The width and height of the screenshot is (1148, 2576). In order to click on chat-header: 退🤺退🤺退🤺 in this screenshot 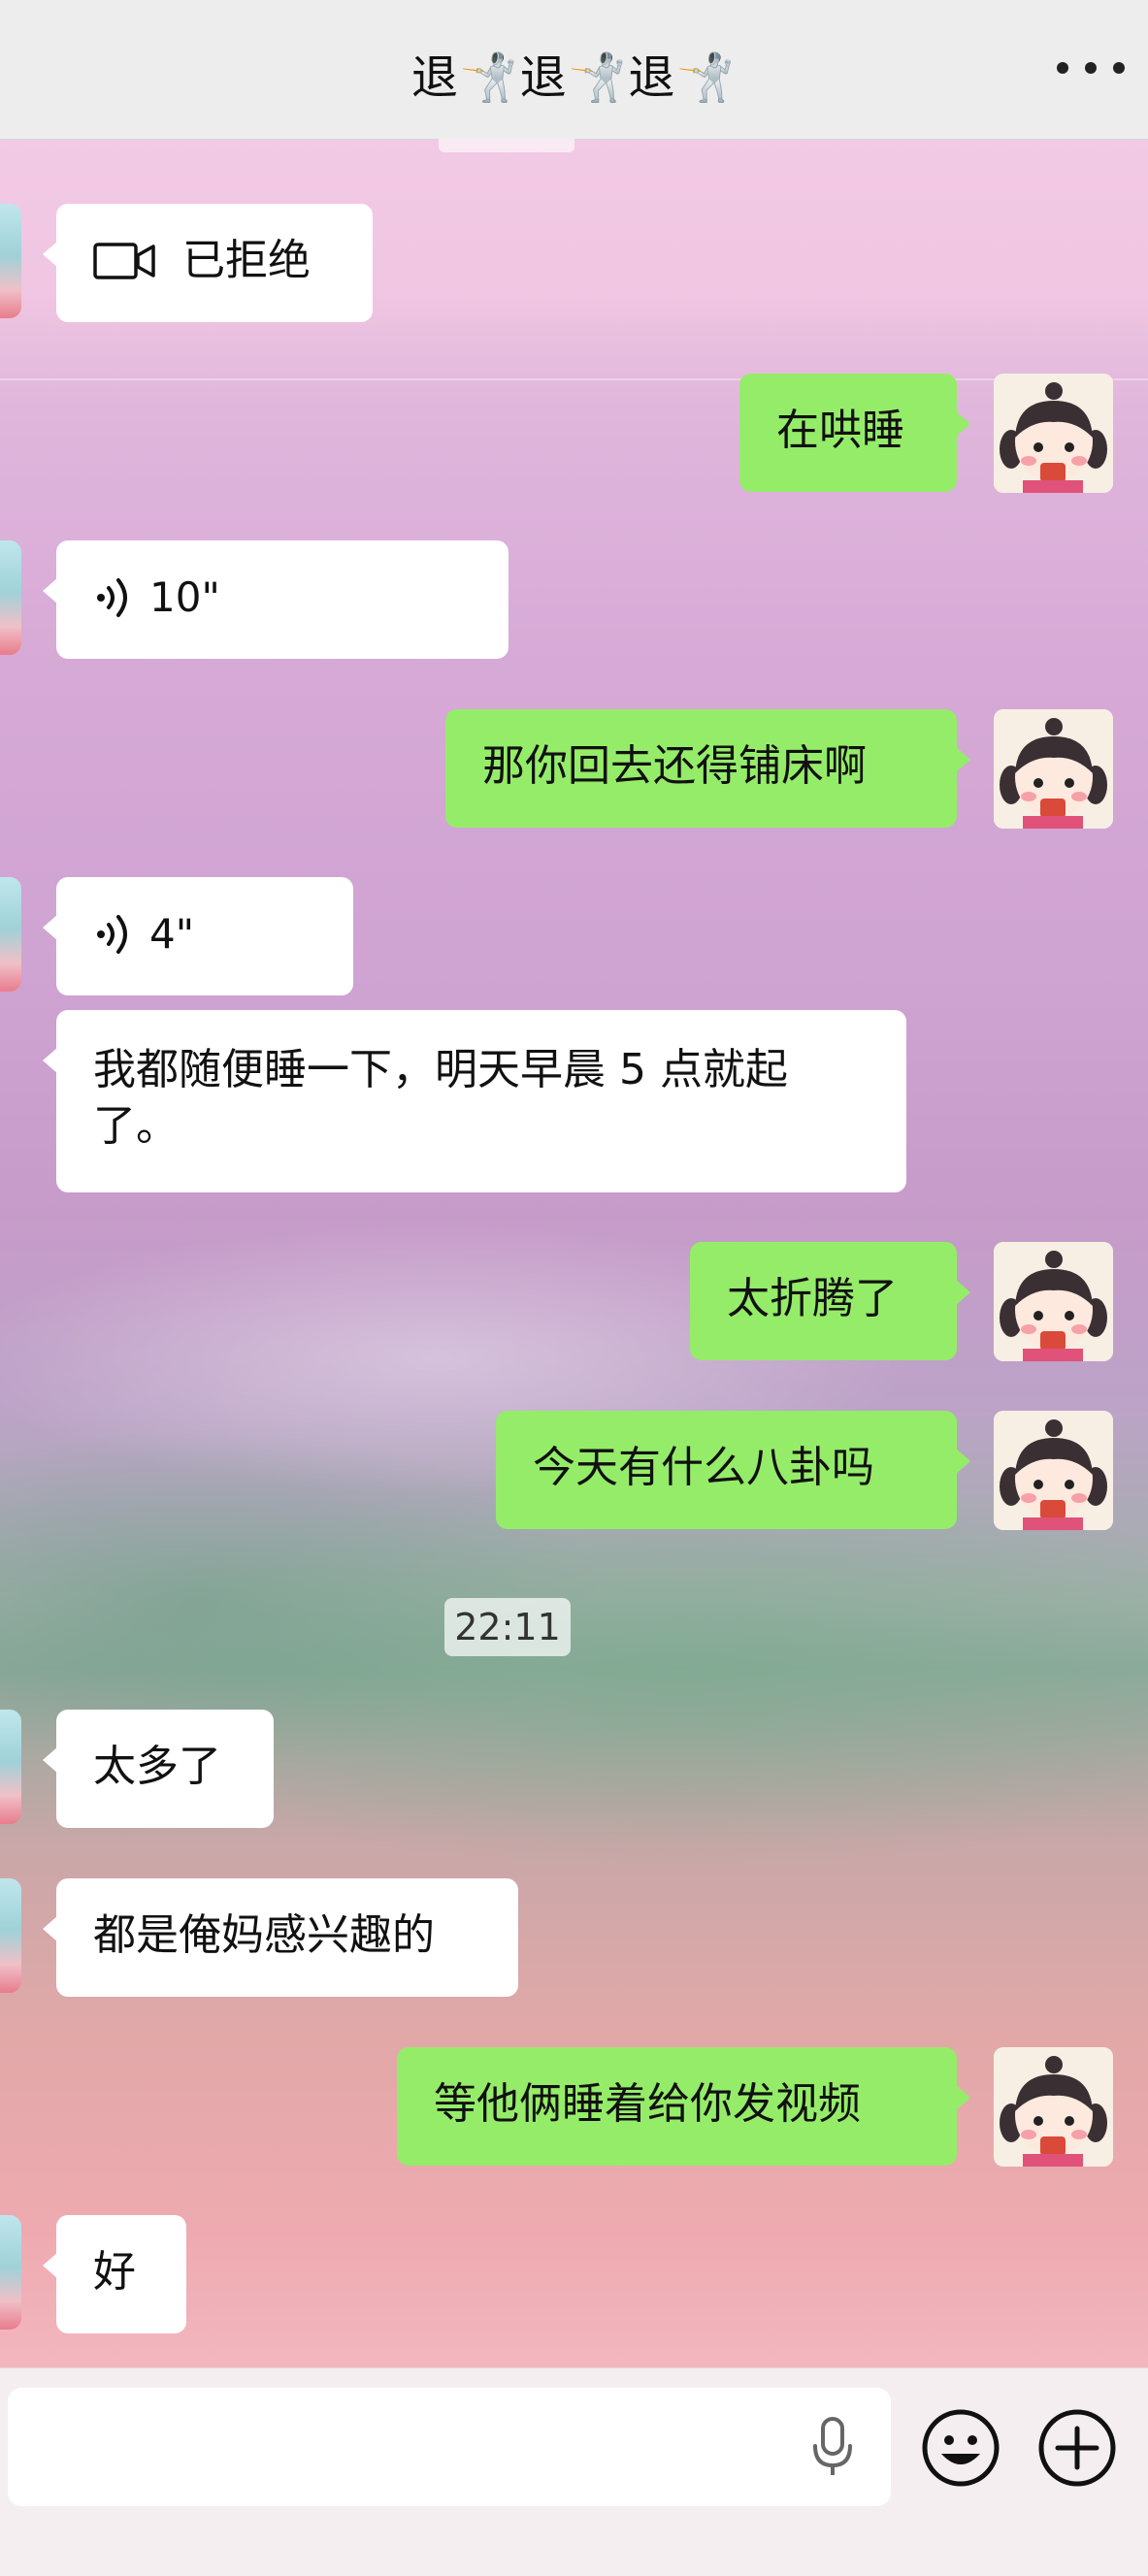, I will do `click(574, 70)`.